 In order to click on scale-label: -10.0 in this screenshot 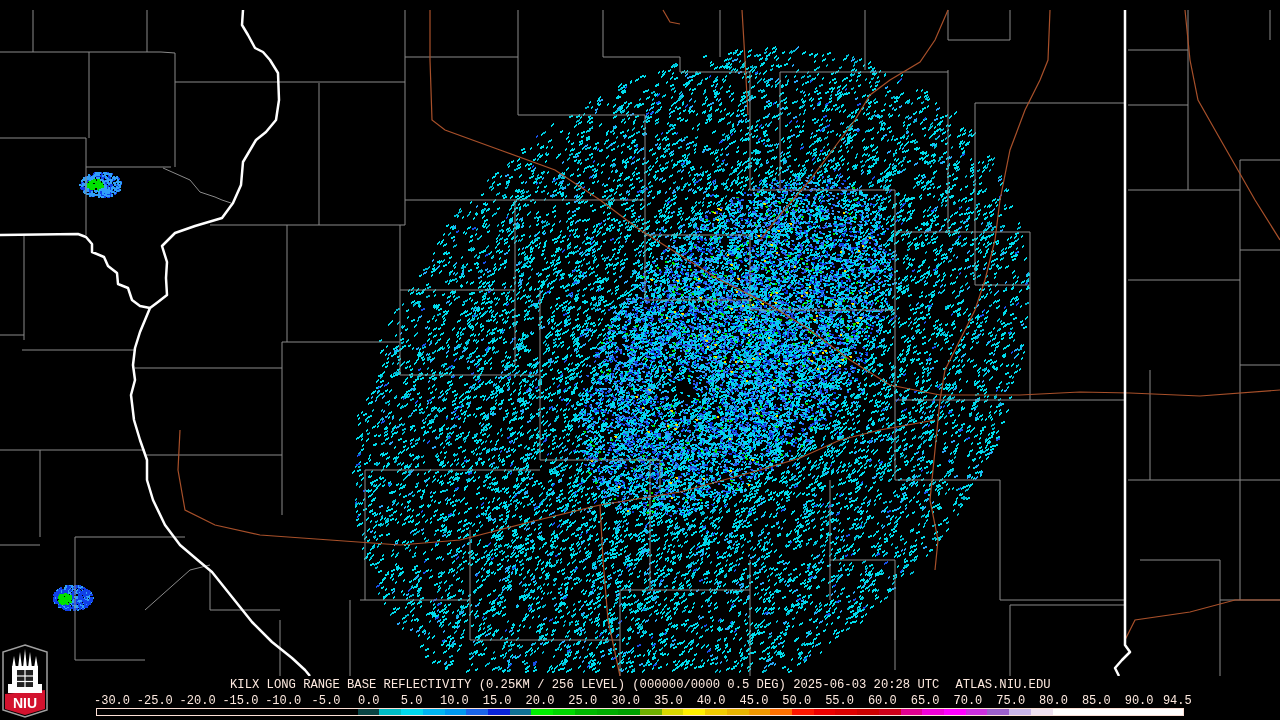, I will do `click(283, 701)`.